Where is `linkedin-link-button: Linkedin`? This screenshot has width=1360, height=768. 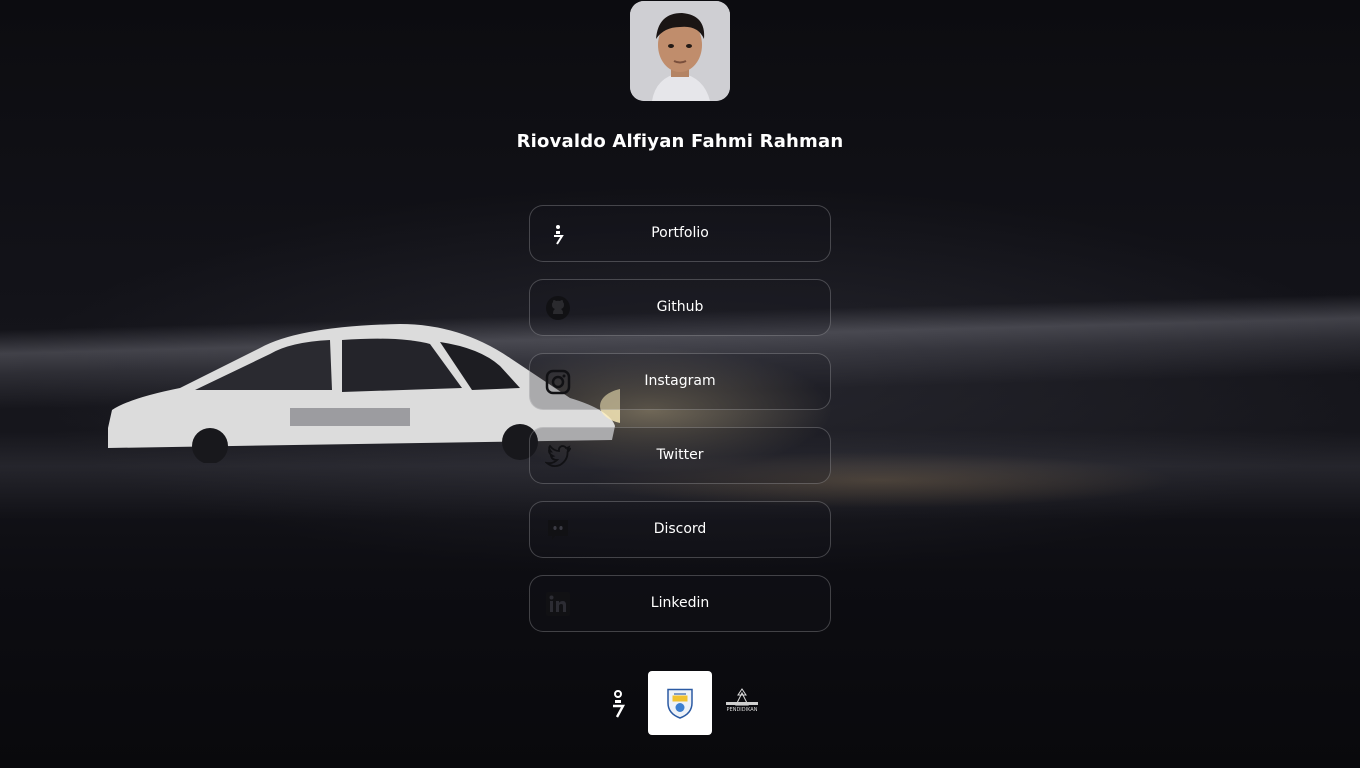 linkedin-link-button: Linkedin is located at coordinates (680, 603).